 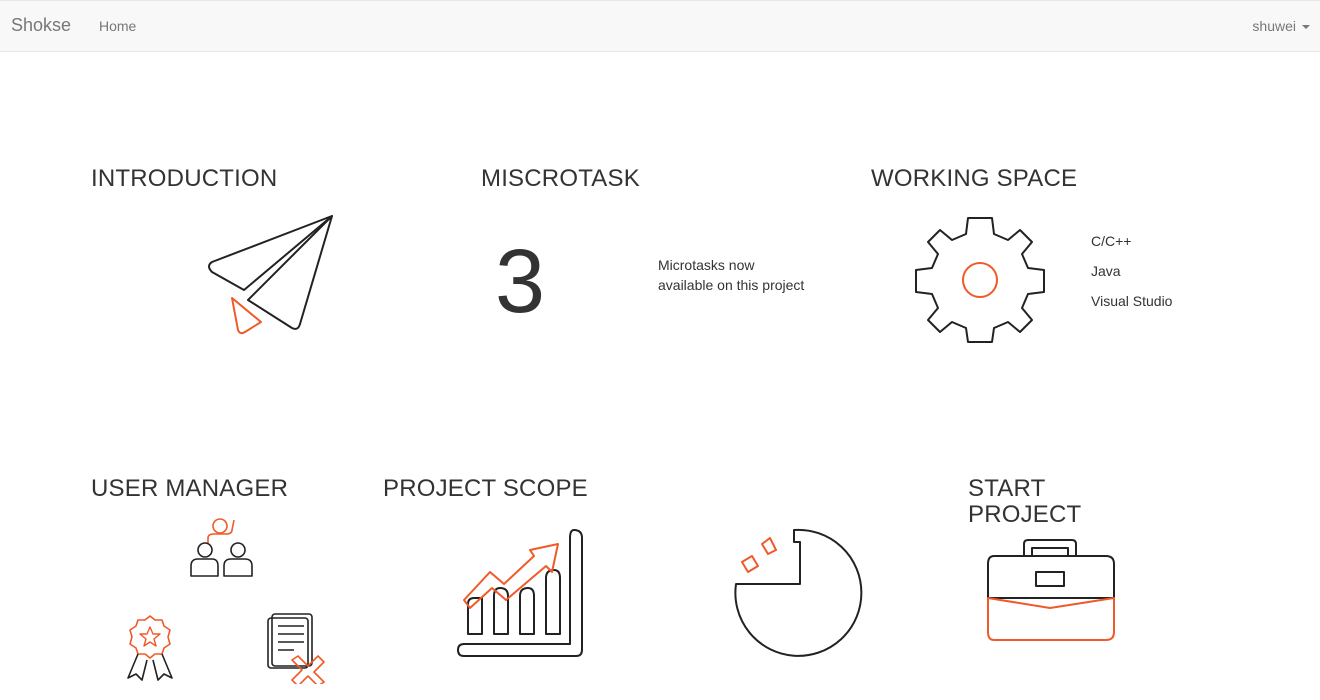 I want to click on nav-home-link: Home, so click(x=117, y=26).